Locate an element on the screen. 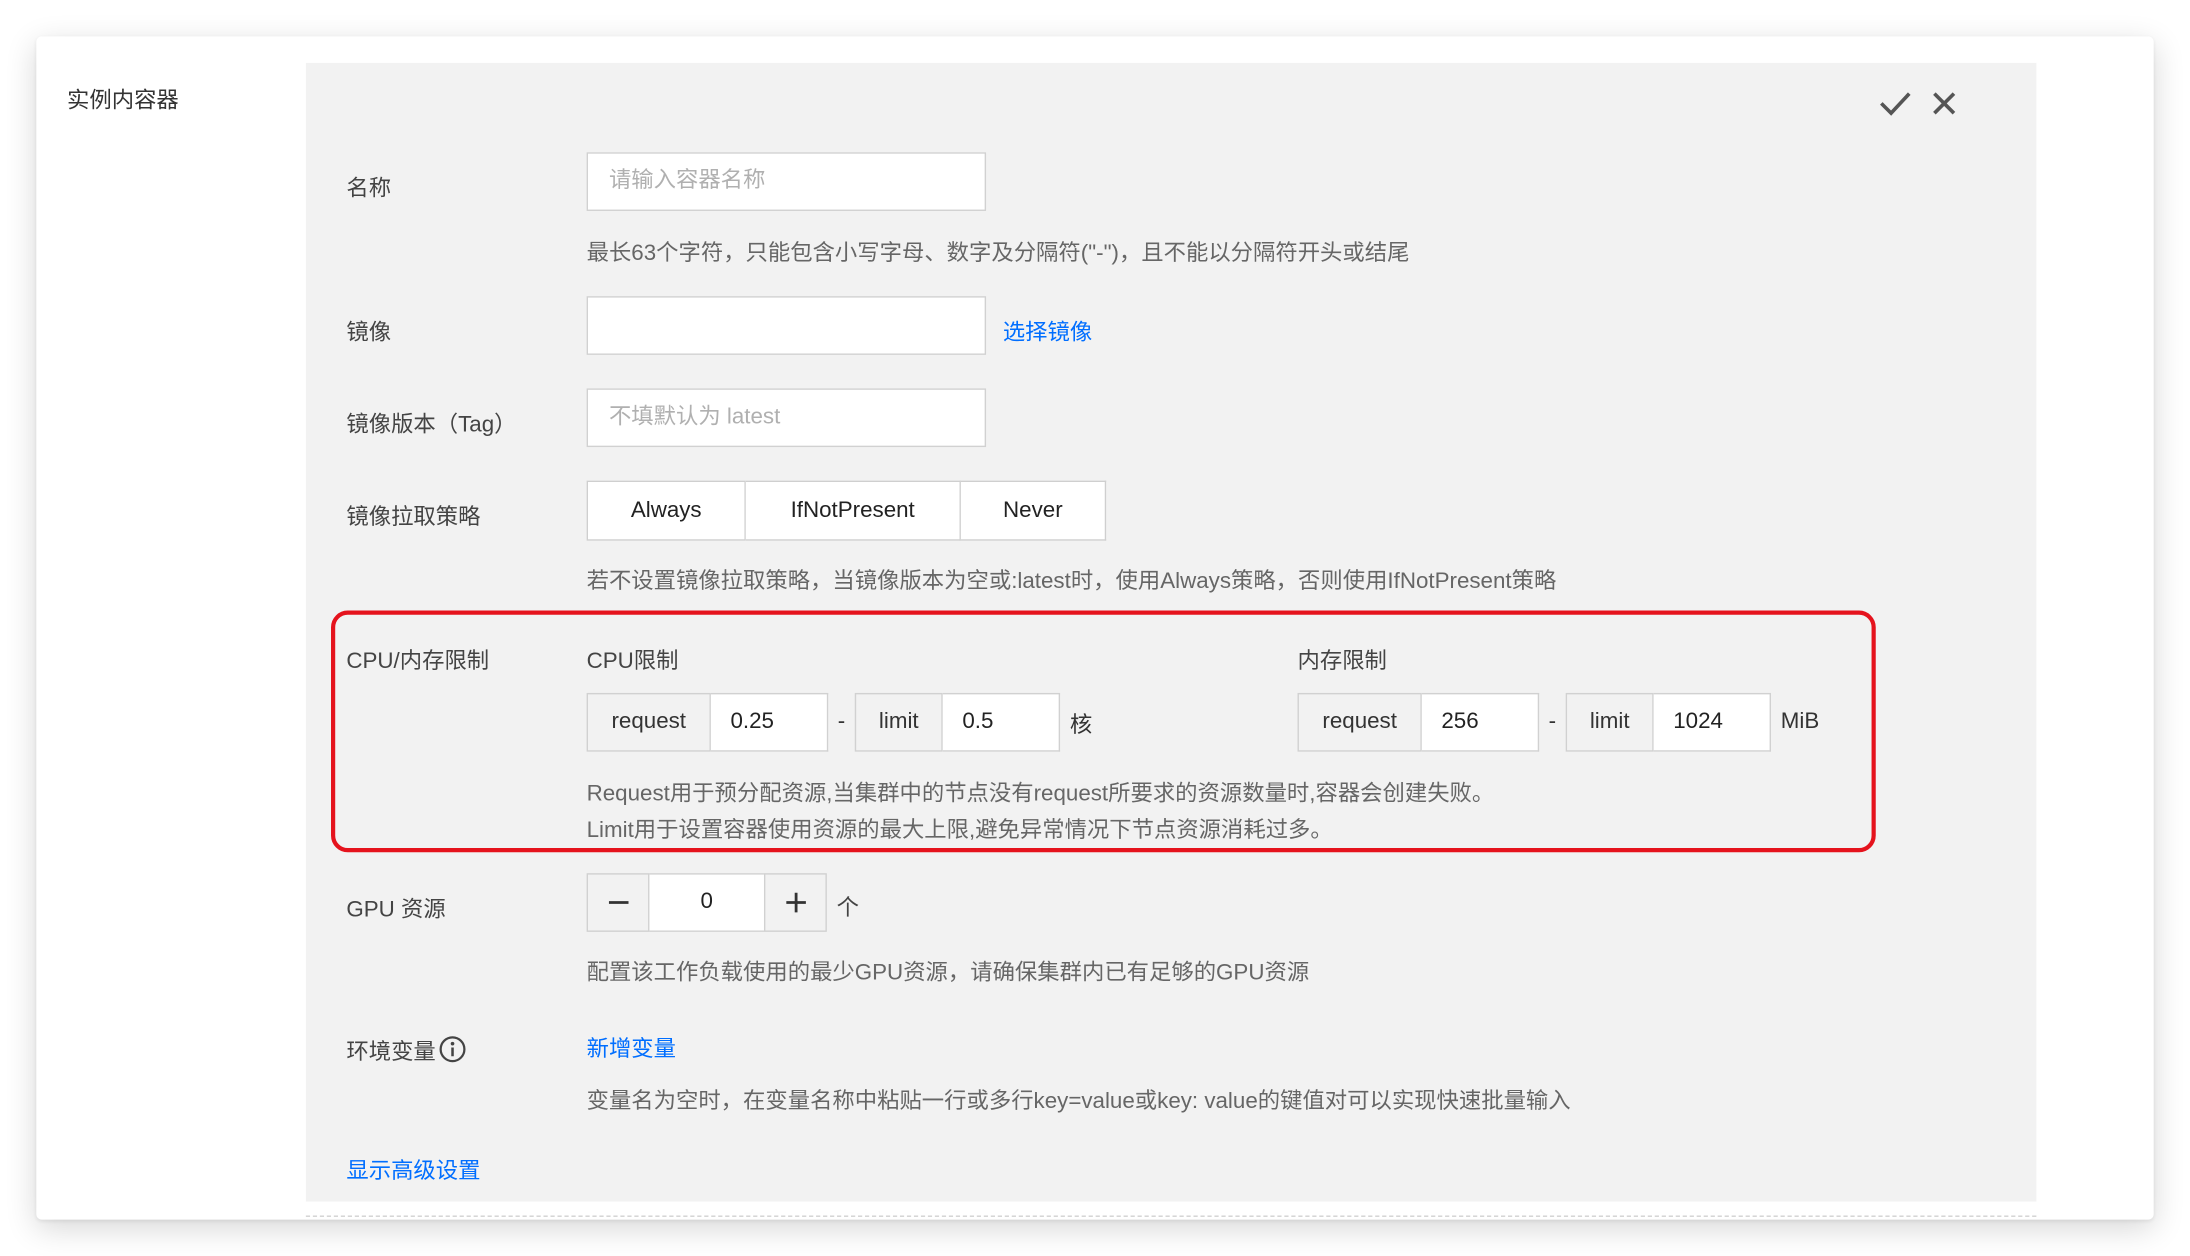  container-name-input is located at coordinates (786, 181).